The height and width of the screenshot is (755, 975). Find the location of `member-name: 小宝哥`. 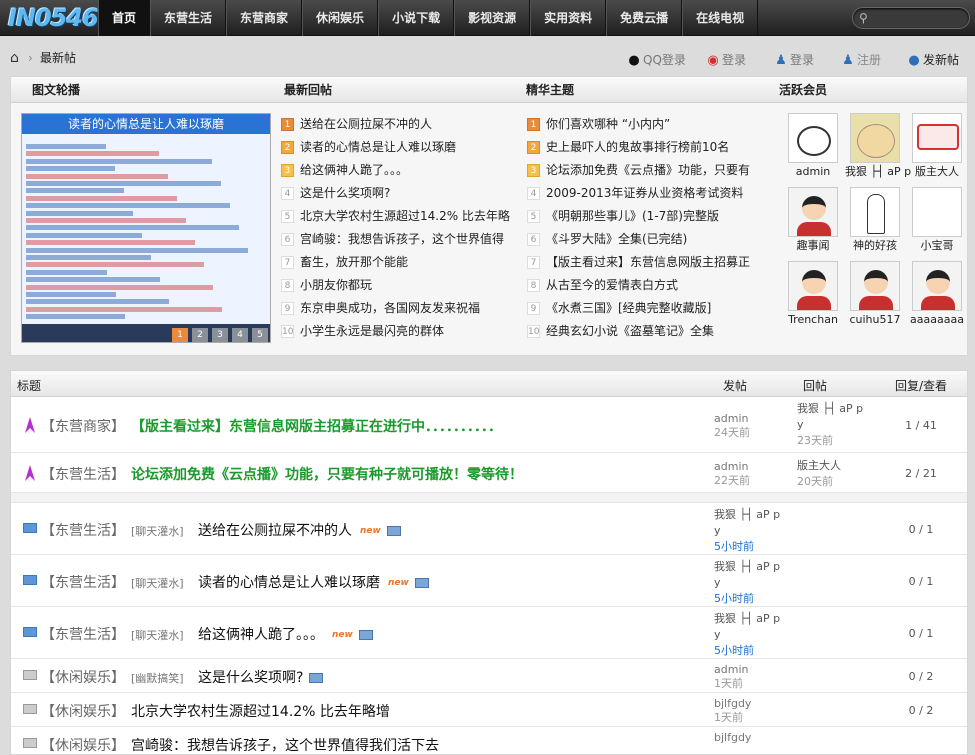

member-name: 小宝哥 is located at coordinates (937, 246).